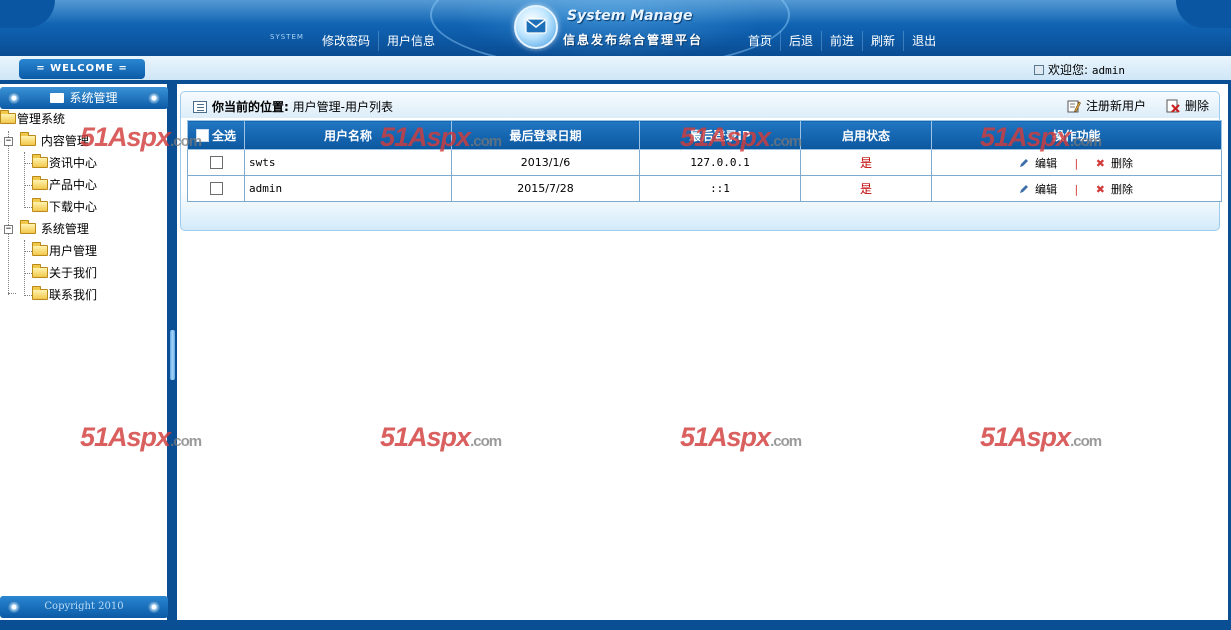 The height and width of the screenshot is (630, 1231). I want to click on list-page-icon, so click(200, 107).